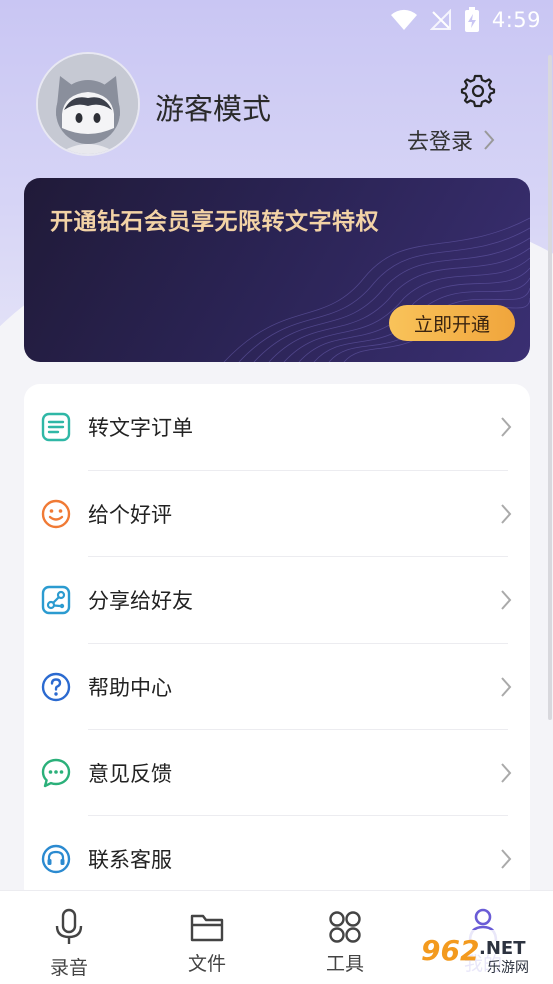  Describe the element at coordinates (207, 928) in the screenshot. I see `folder-icon` at that location.